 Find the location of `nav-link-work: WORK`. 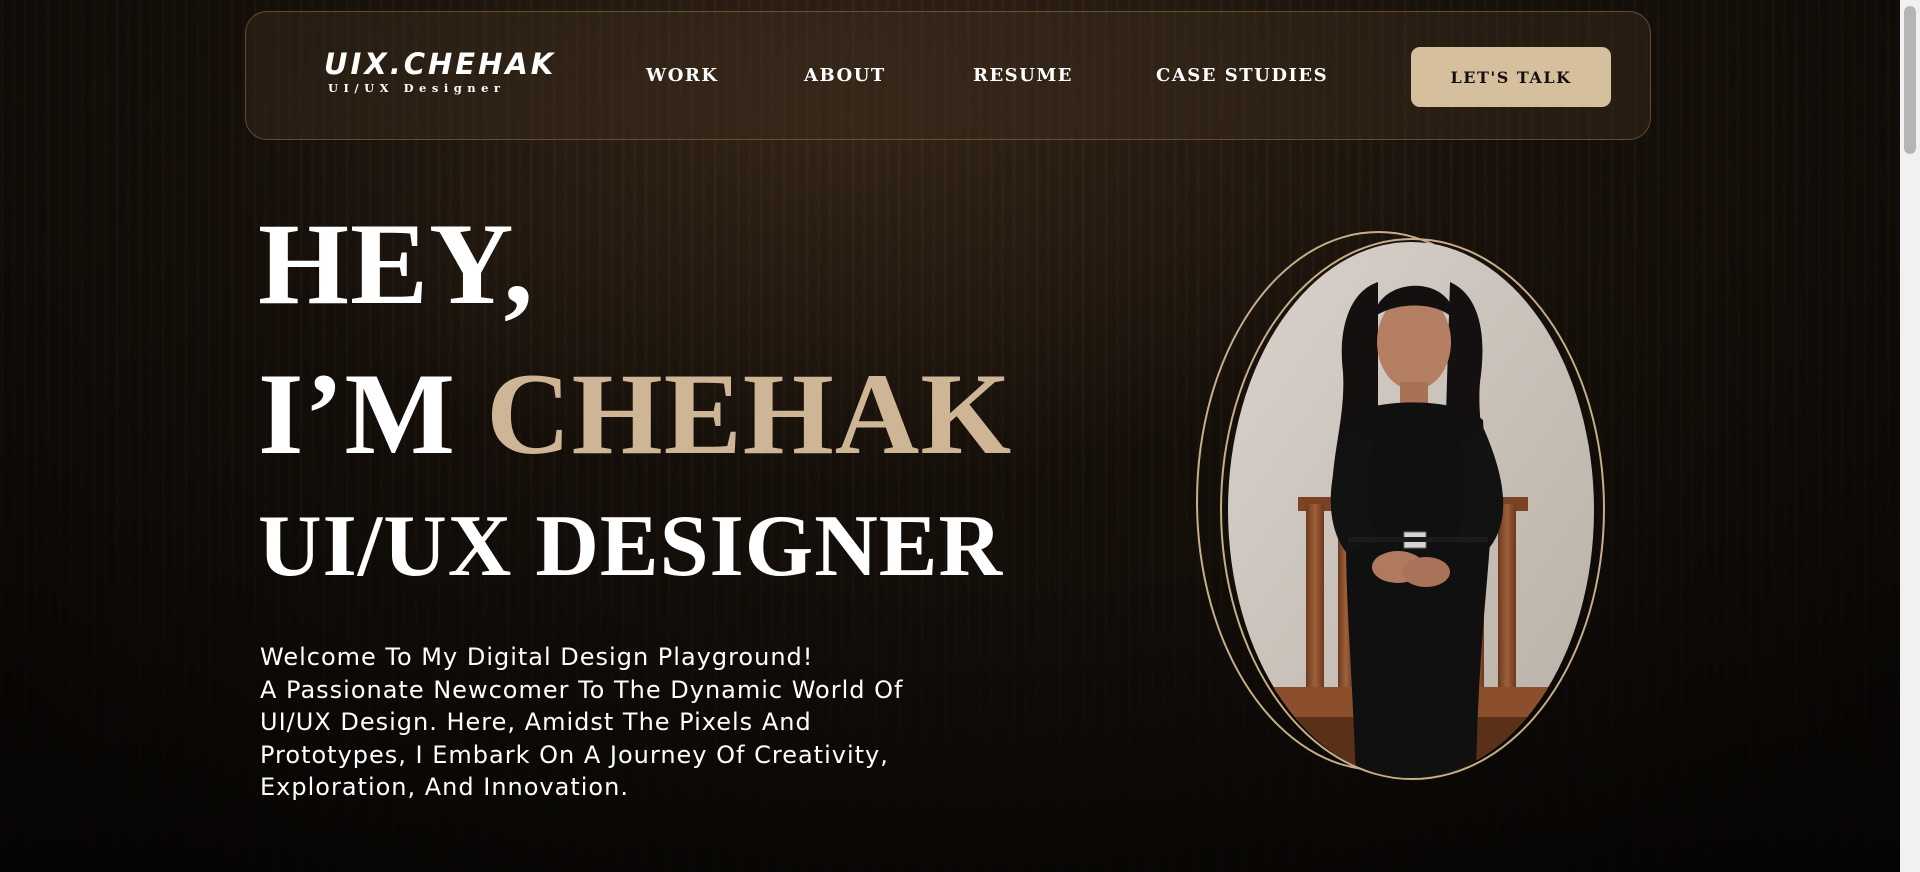

nav-link-work: WORK is located at coordinates (682, 76).